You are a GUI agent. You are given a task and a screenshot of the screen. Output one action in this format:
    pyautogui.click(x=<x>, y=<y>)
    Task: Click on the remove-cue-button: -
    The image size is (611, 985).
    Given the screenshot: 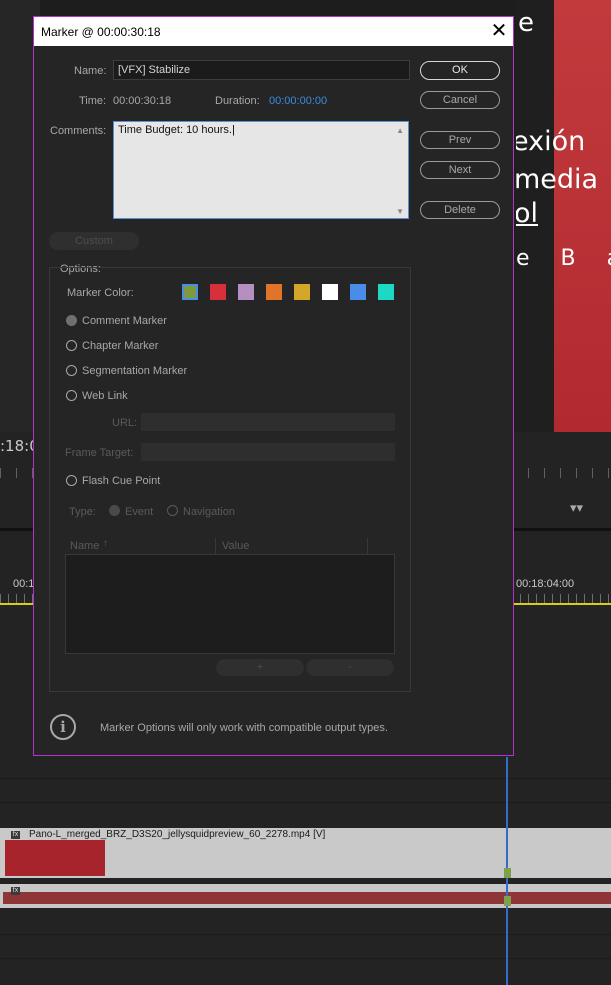 What is the action you would take?
    pyautogui.click(x=350, y=667)
    